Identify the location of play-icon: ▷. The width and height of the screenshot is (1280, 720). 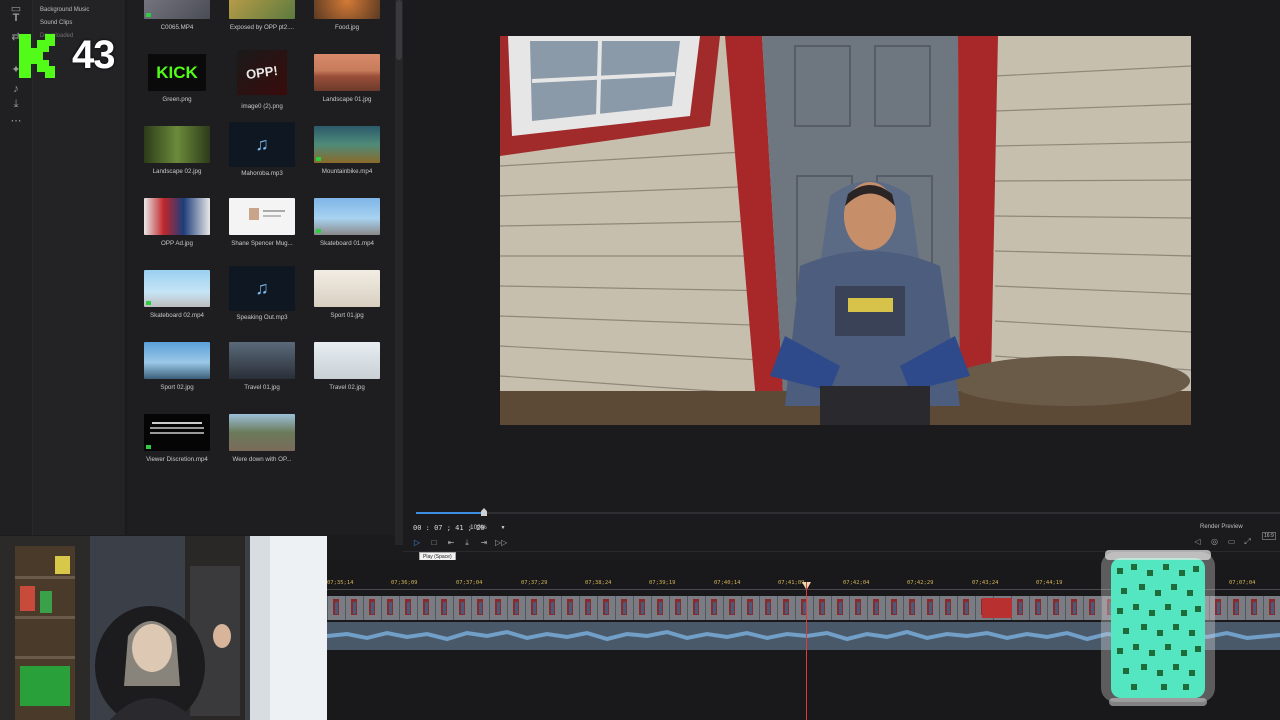
(417, 543).